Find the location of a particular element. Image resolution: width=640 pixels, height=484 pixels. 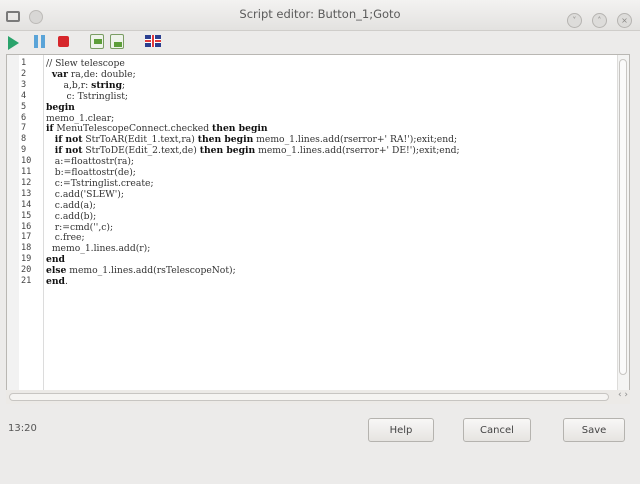

code-line: c.add('SLEW'); is located at coordinates (85, 194).